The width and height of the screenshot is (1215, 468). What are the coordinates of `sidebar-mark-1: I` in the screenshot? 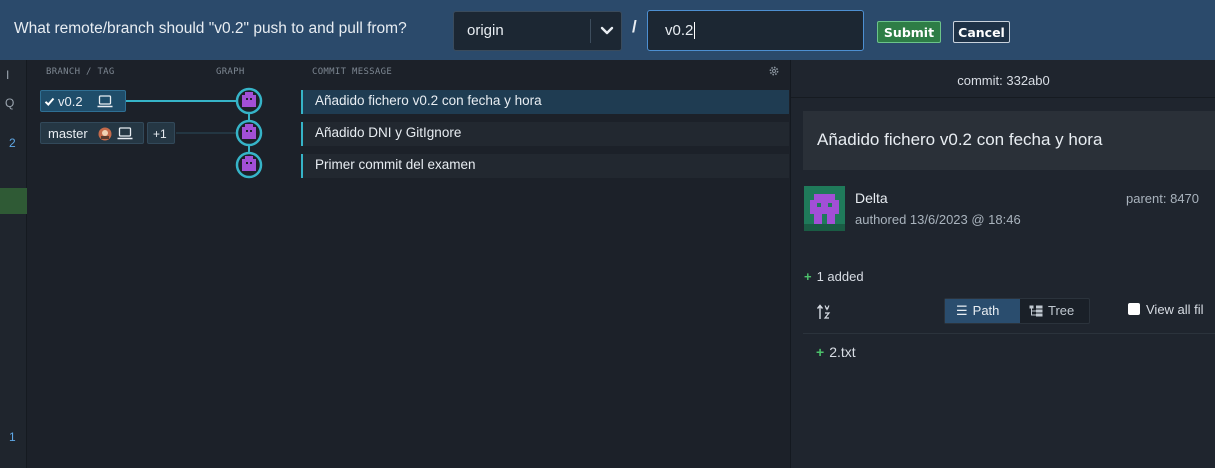 It's located at (8, 75).